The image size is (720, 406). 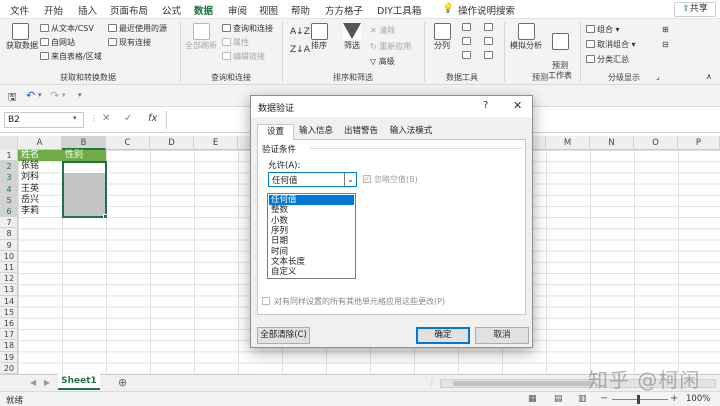 I want to click on selected-range, so click(x=85, y=190).